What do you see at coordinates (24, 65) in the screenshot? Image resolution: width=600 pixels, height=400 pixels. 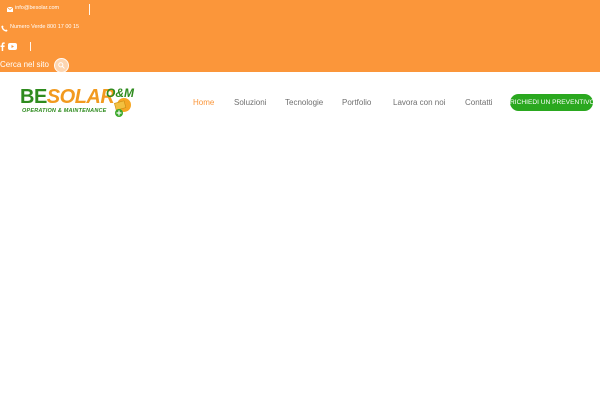 I see `search-input: Cerca nel sito` at bounding box center [24, 65].